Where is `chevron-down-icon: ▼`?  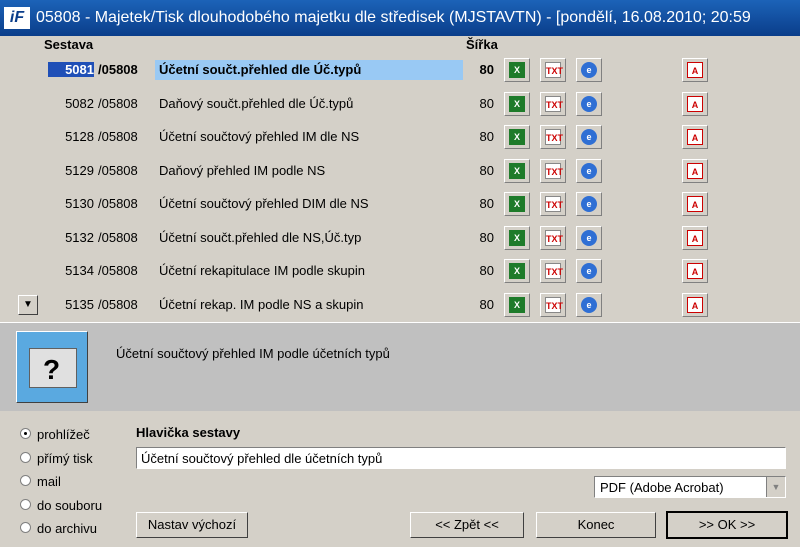 chevron-down-icon: ▼ is located at coordinates (775, 487).